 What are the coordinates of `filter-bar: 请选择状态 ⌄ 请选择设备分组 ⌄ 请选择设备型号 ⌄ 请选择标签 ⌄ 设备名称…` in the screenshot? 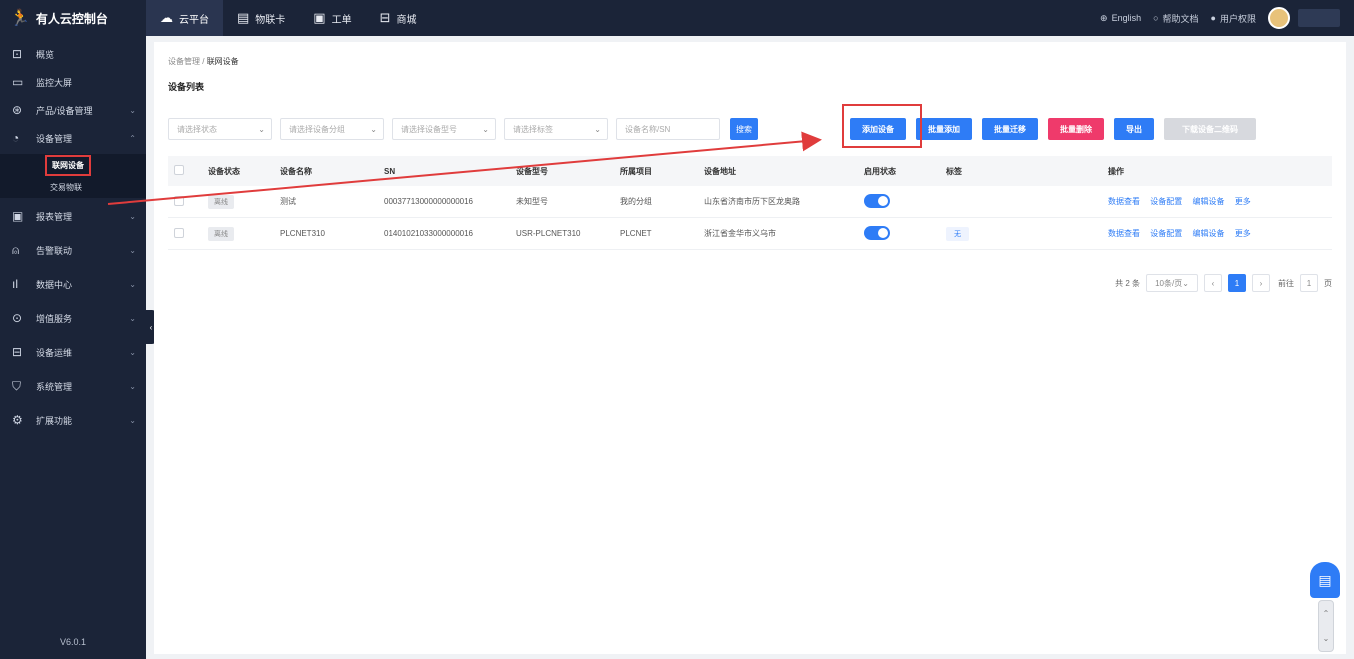 It's located at (463, 129).